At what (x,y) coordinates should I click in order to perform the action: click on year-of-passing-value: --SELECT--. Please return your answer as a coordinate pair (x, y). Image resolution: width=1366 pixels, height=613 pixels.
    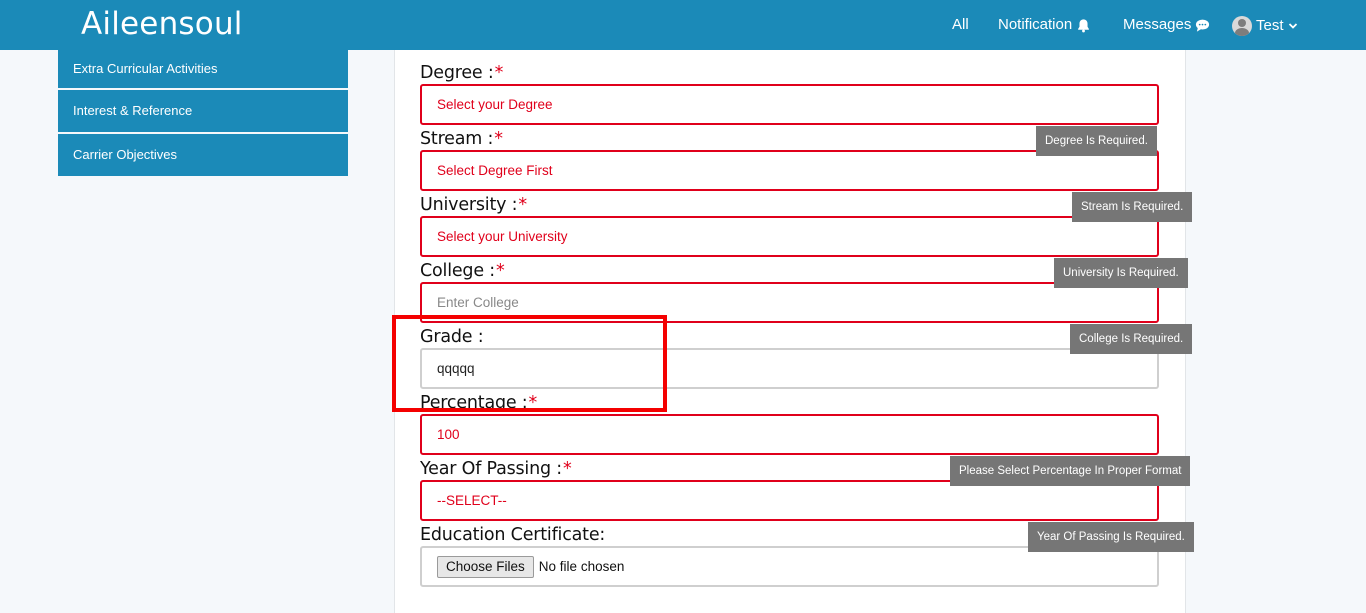
    Looking at the image, I should click on (472, 500).